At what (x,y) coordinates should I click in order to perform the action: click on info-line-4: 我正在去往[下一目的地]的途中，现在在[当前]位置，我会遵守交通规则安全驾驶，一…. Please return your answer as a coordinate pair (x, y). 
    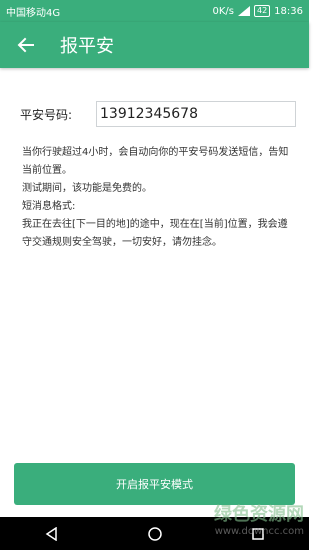
    Looking at the image, I should click on (155, 233).